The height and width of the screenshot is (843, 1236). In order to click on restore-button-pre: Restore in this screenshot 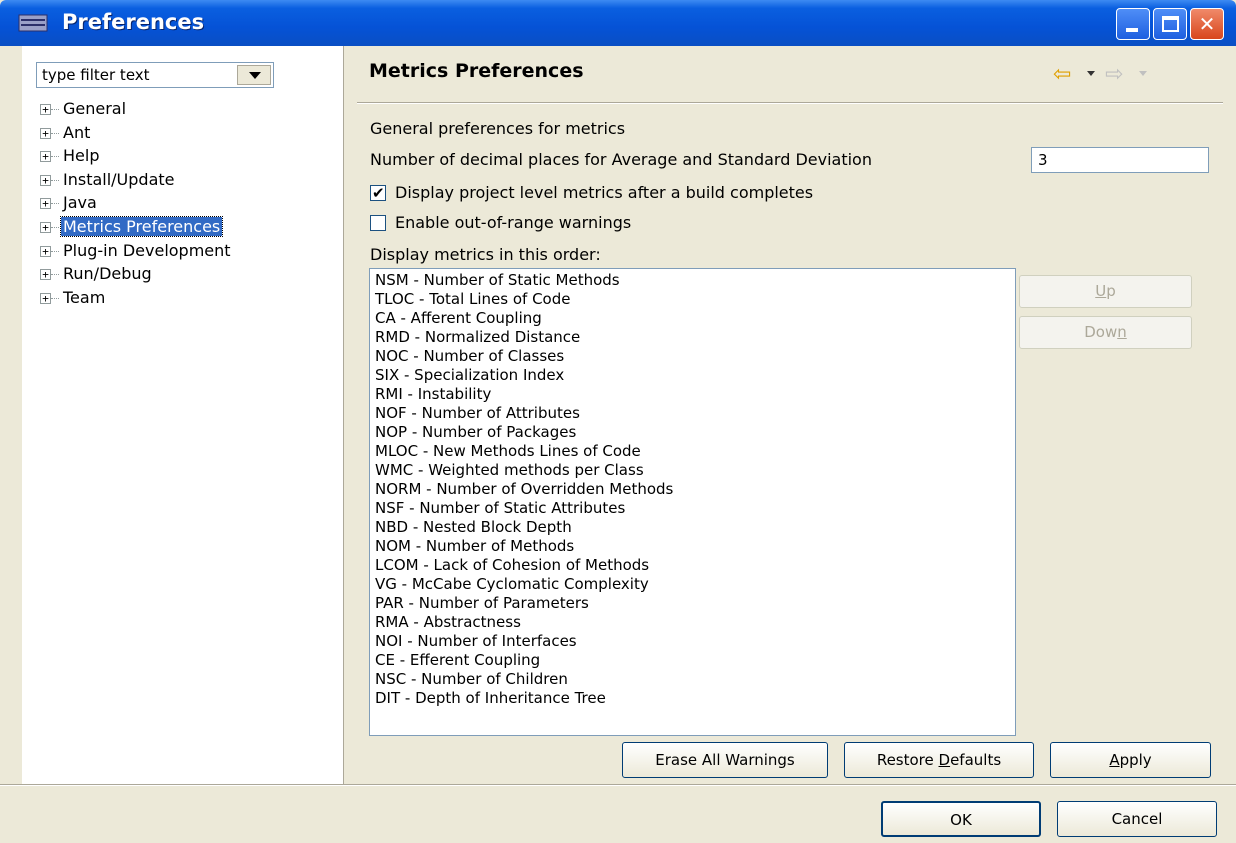, I will do `click(907, 760)`.